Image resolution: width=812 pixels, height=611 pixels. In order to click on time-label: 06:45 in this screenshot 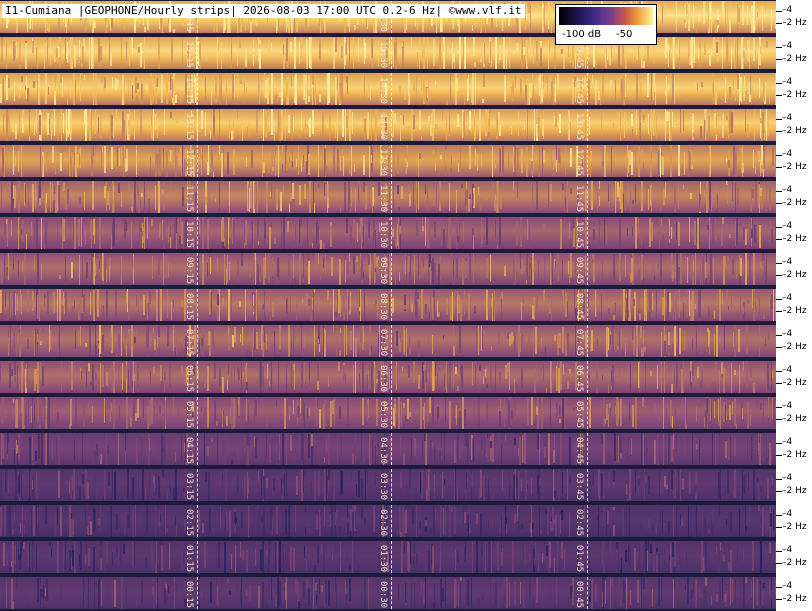, I will do `click(579, 379)`.